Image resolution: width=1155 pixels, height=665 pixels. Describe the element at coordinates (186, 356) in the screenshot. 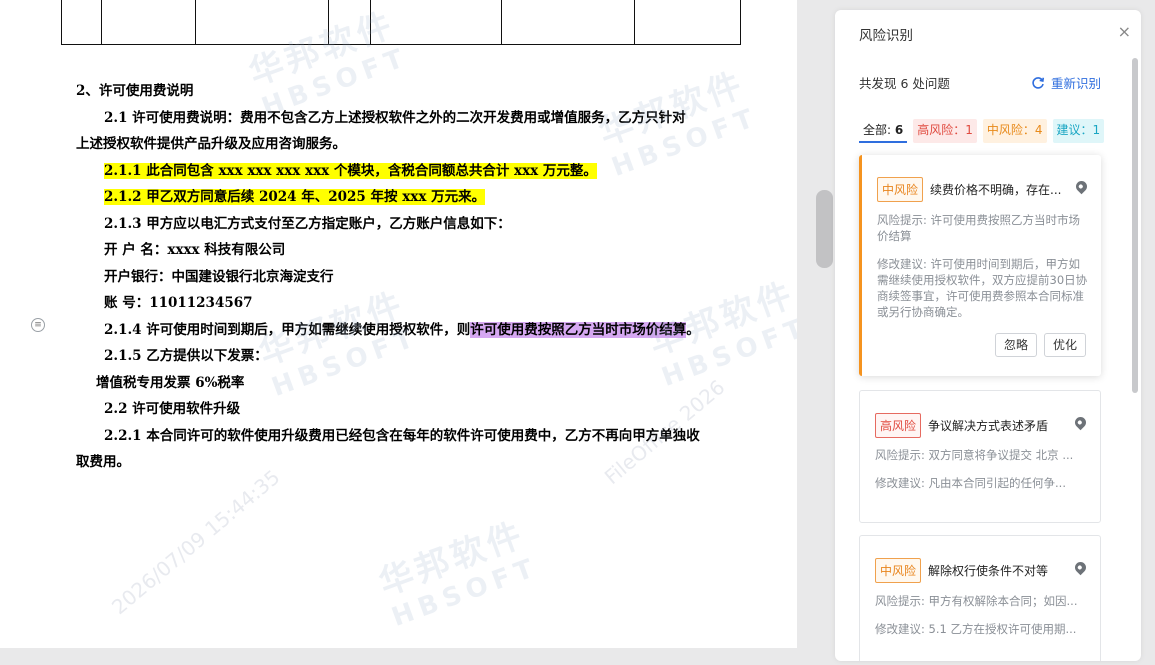

I see `paragraph: 2.1.5 乙方提供以下发票：` at that location.